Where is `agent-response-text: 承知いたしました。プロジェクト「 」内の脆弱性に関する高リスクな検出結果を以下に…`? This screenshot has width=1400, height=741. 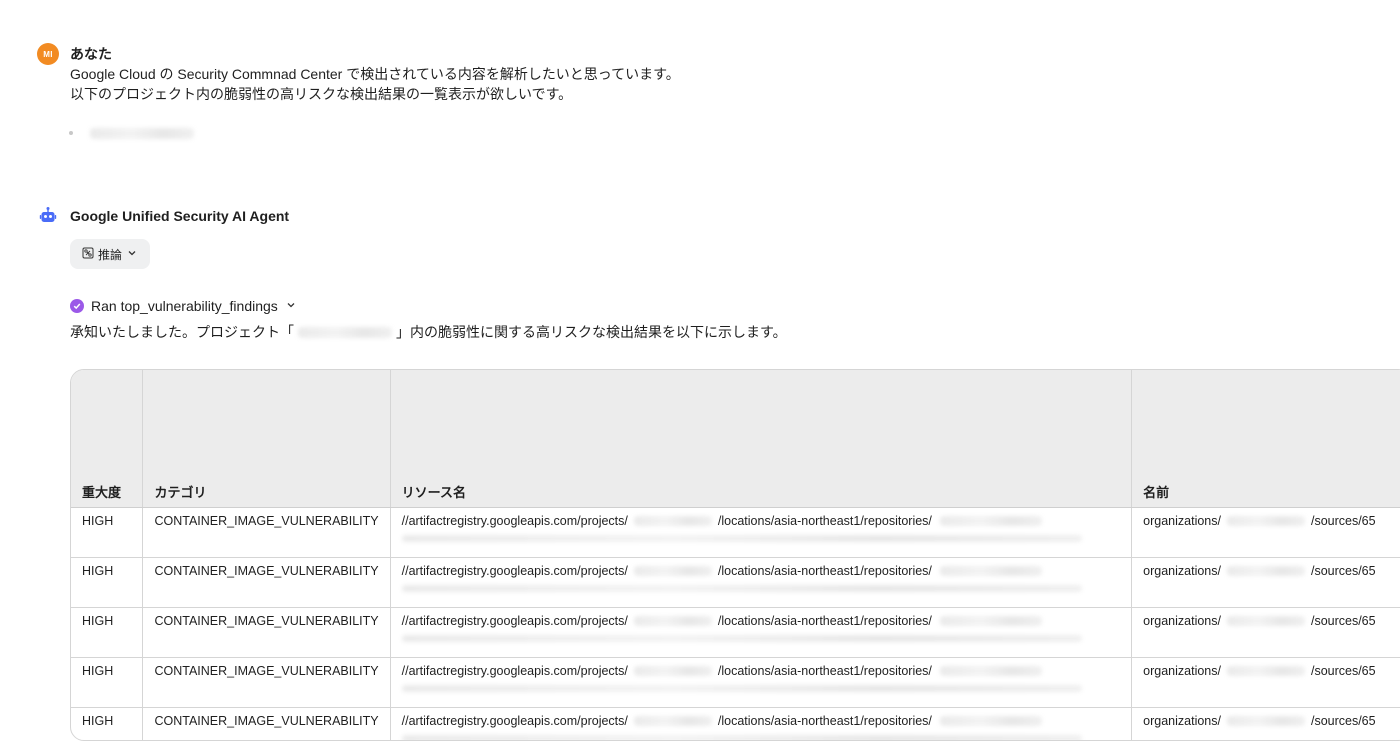 agent-response-text: 承知いたしました。プロジェクト「 」内の脆弱性に関する高リスクな検出結果を以下に… is located at coordinates (428, 332).